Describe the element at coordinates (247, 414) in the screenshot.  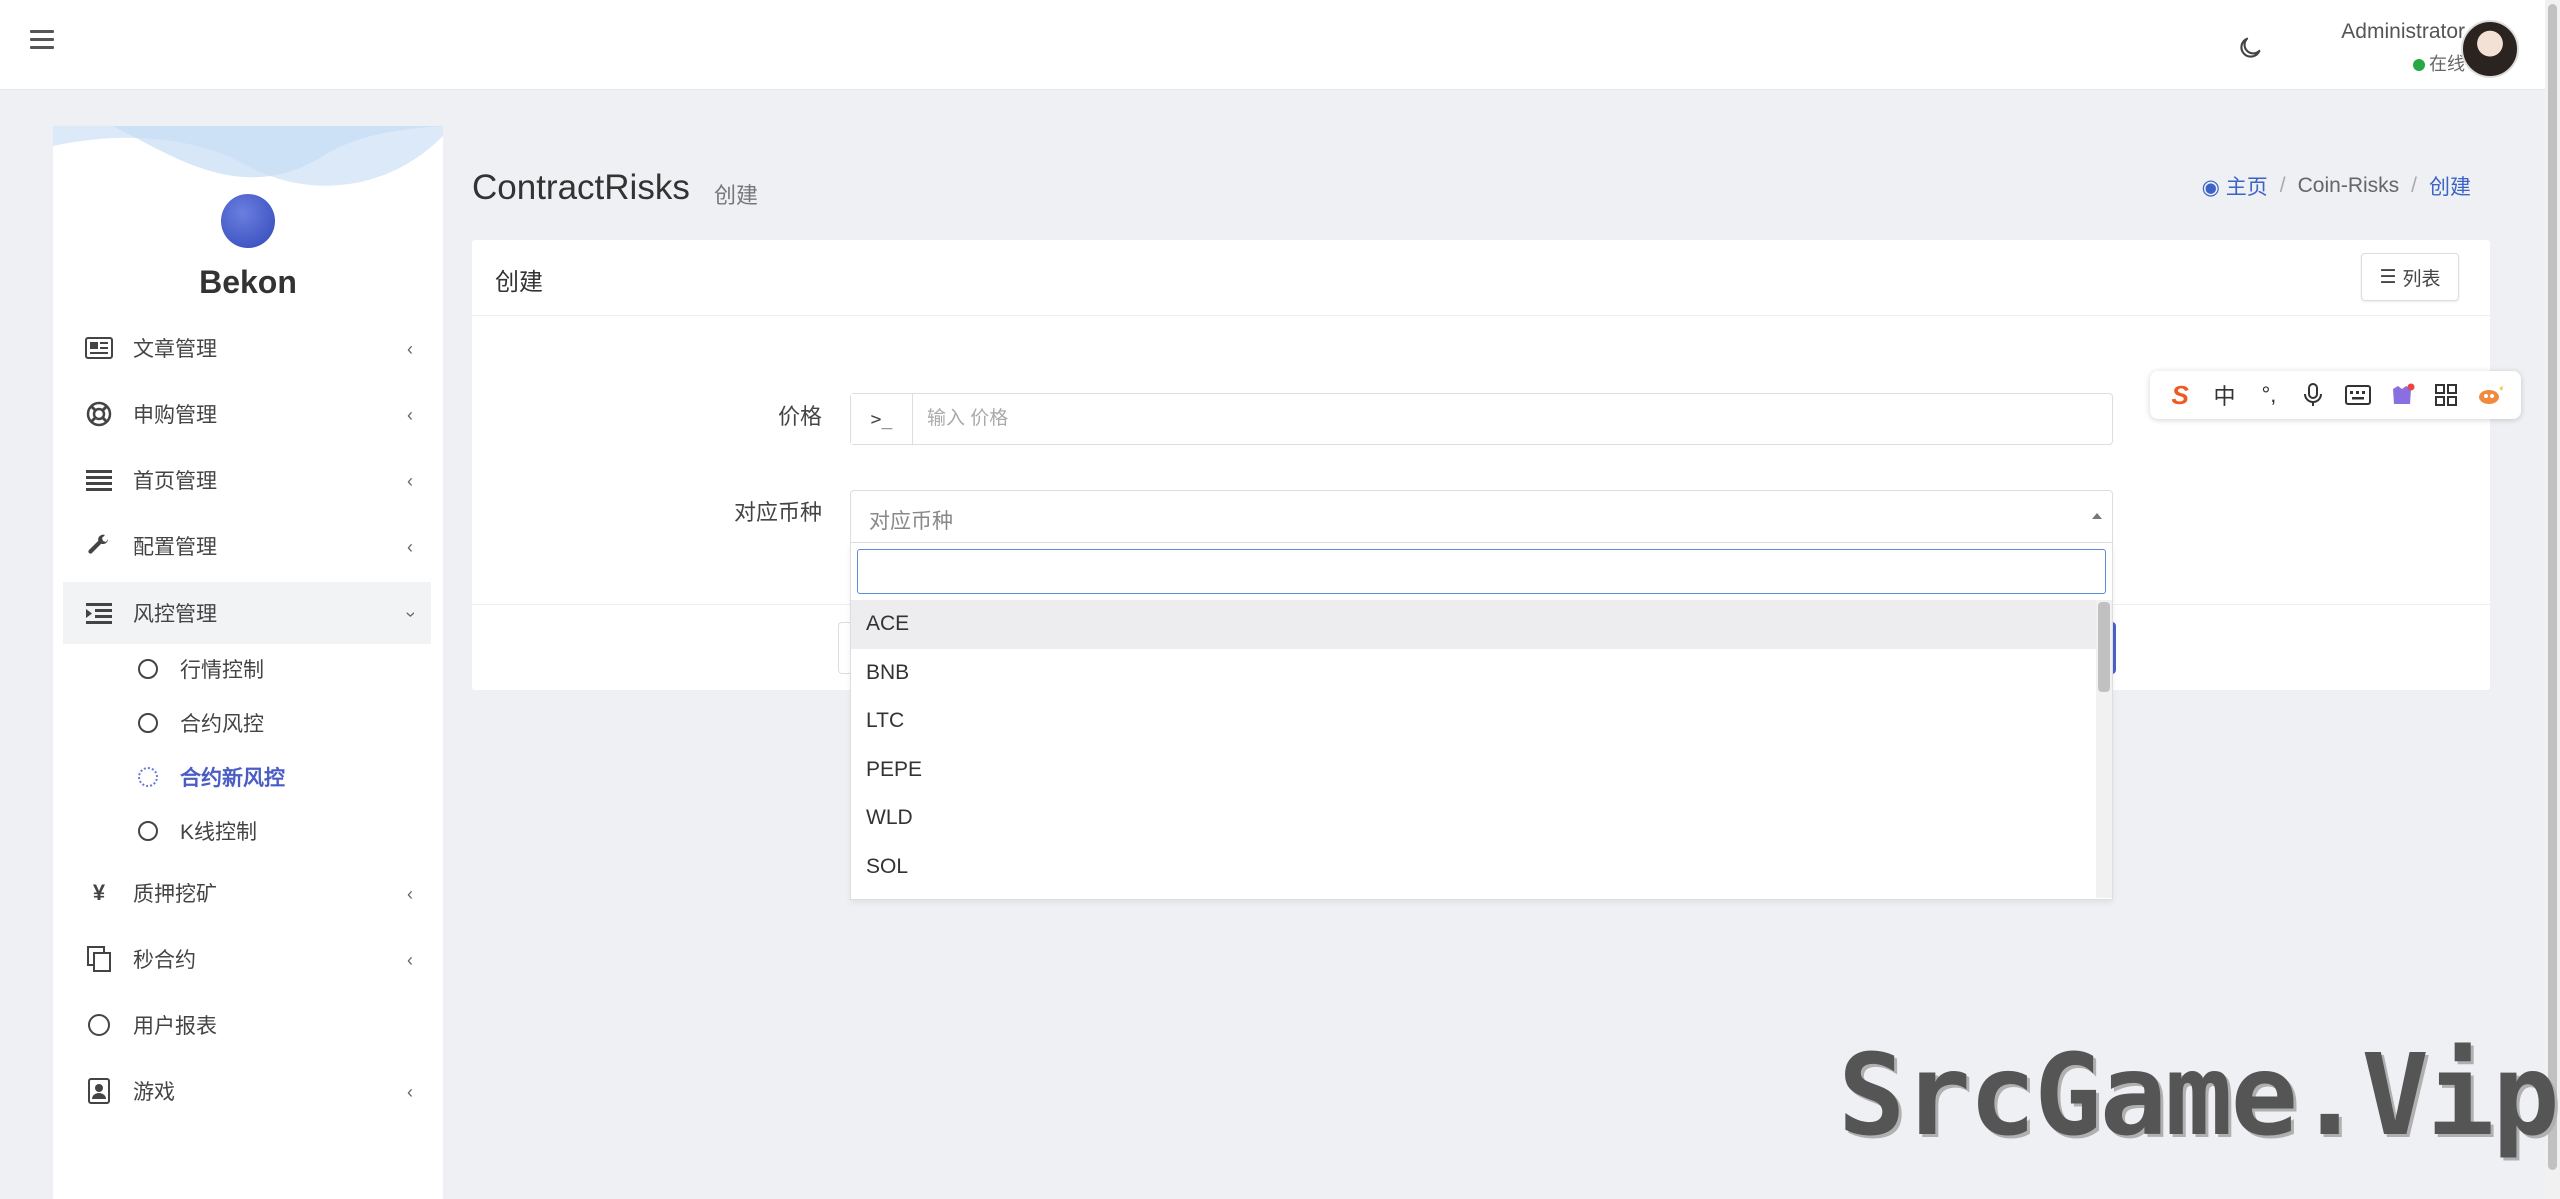
I see `sidebar-item-subscription: 申购管理 ‹` at that location.